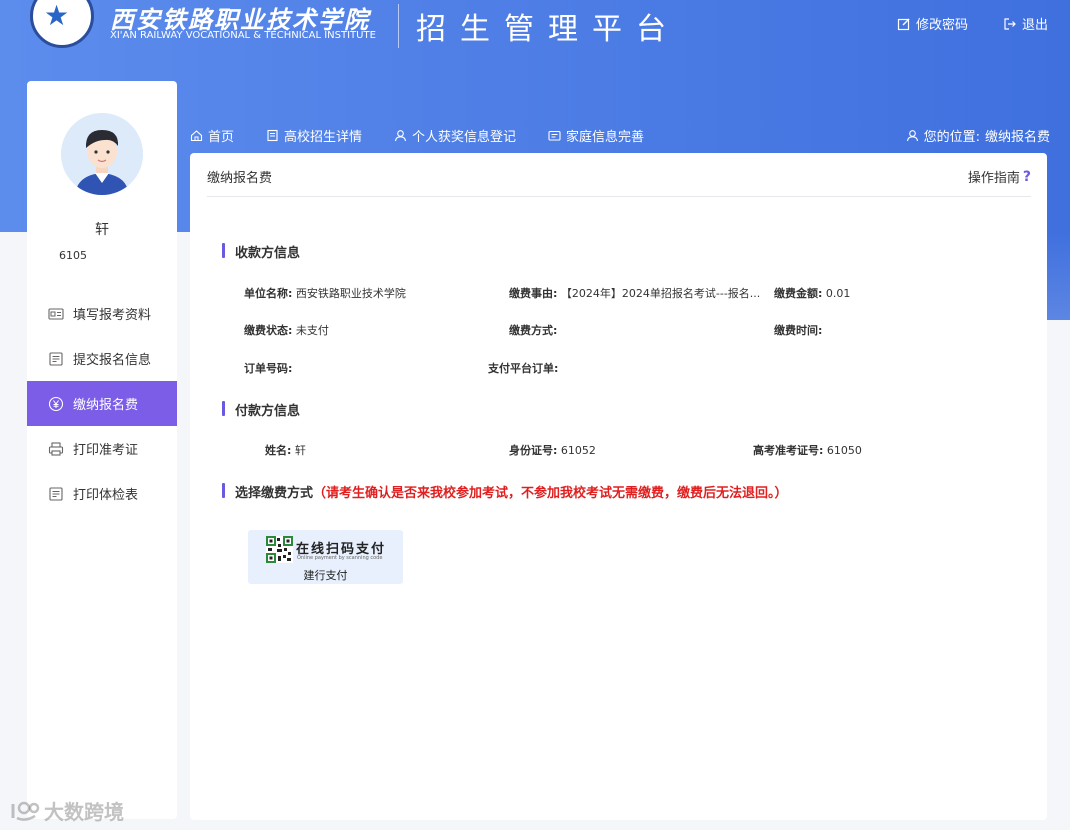 This screenshot has height=830, width=1070. I want to click on sidebar: 轩 6105 填写报考资料 提交报名信息 缴纳报名费 打印准考证 打印体检表, so click(102, 450).